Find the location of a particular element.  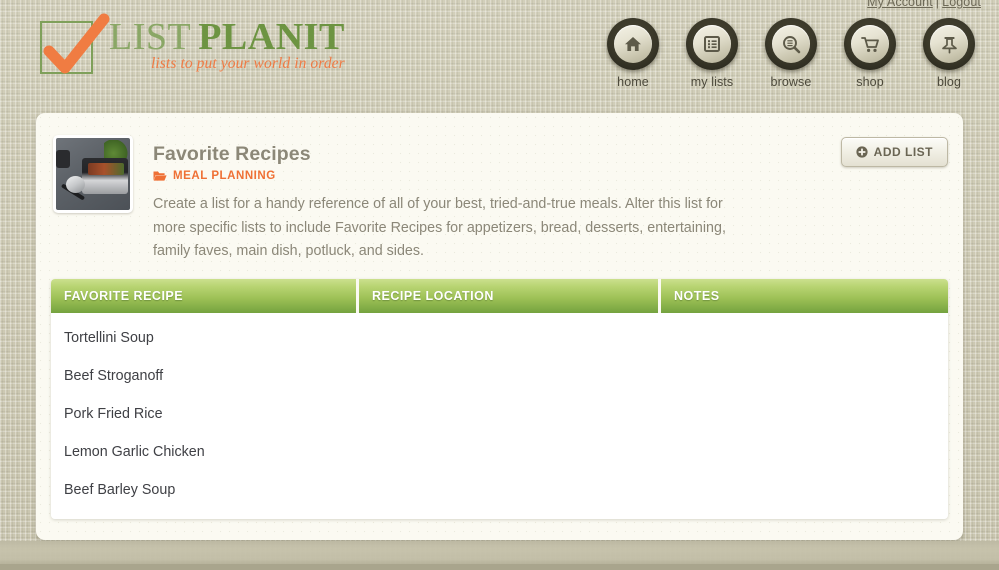

table-header-row: FAVORITE RECIPE RECIPE LOCATION NOTES is located at coordinates (499, 296).